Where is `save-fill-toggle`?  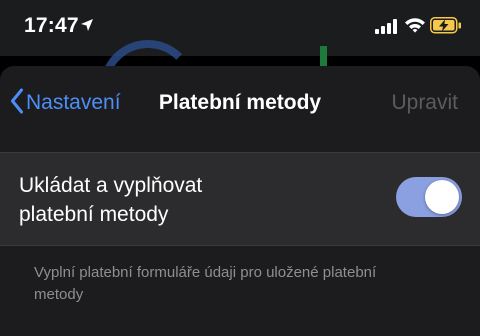
save-fill-toggle is located at coordinates (429, 197).